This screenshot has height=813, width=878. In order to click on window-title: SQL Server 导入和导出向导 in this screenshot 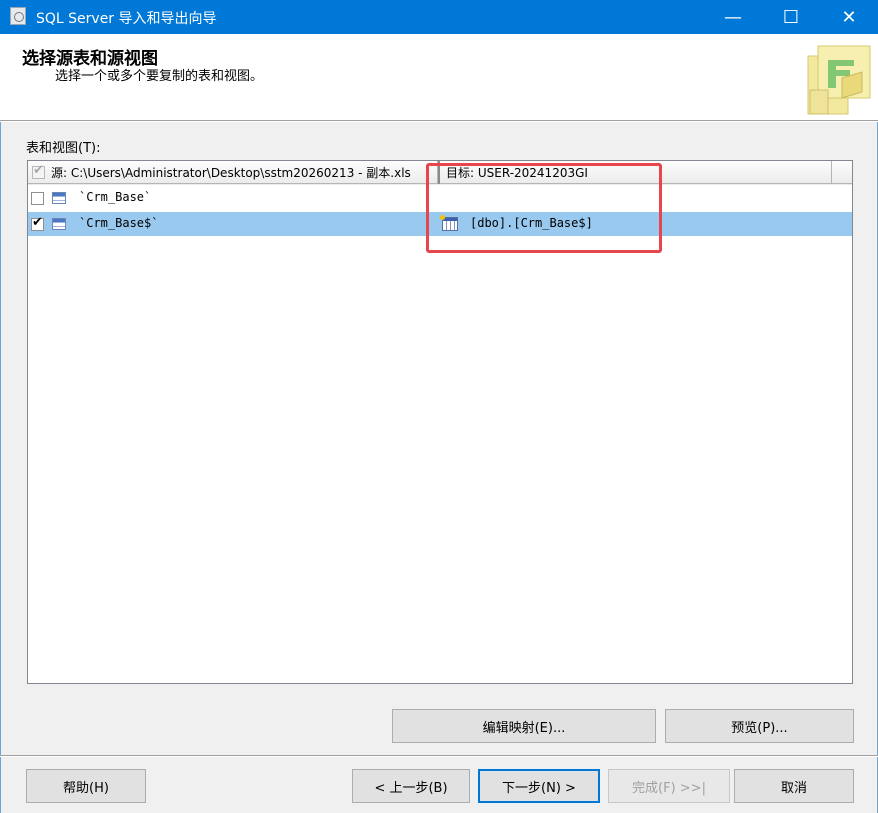, I will do `click(126, 19)`.